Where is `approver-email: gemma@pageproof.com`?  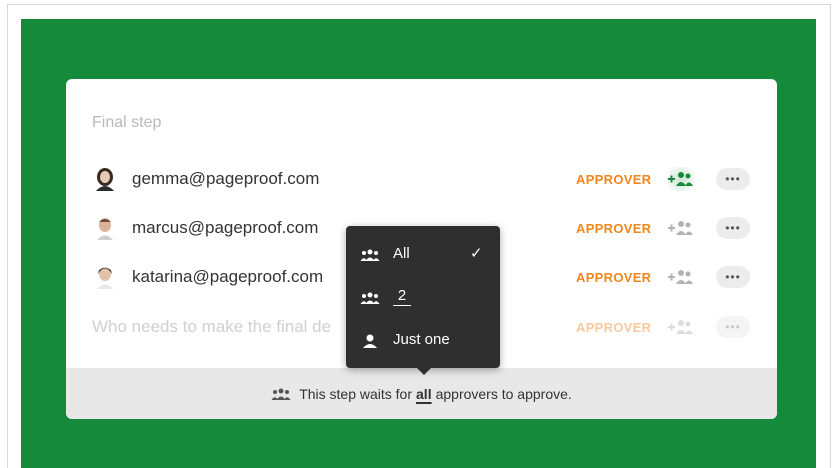
approver-email: gemma@pageproof.com is located at coordinates (226, 178).